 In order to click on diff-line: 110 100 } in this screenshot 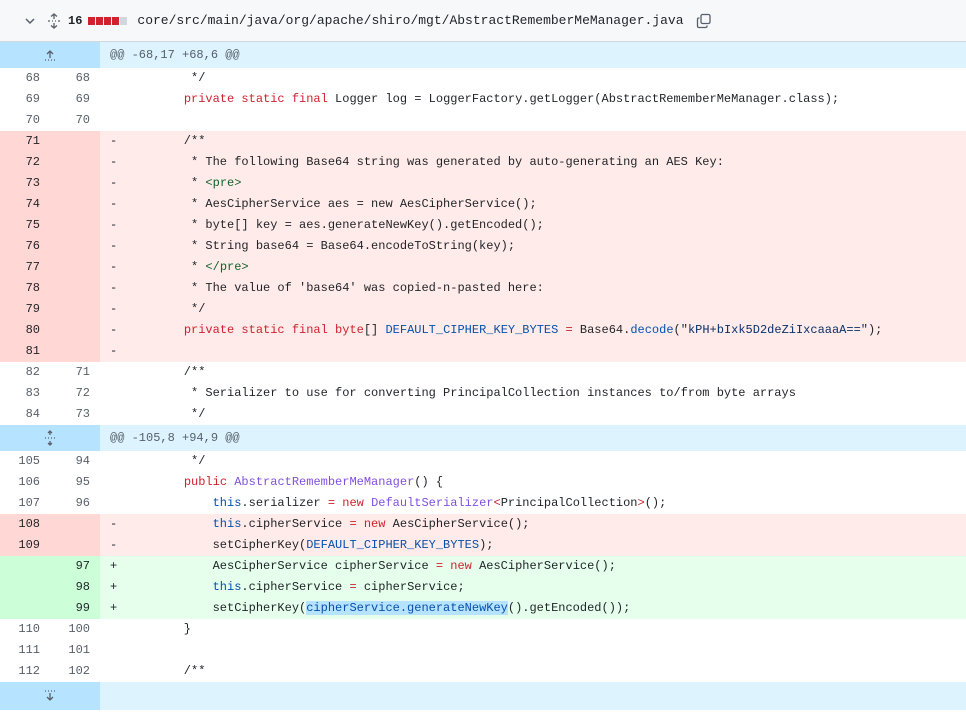, I will do `click(483, 629)`.